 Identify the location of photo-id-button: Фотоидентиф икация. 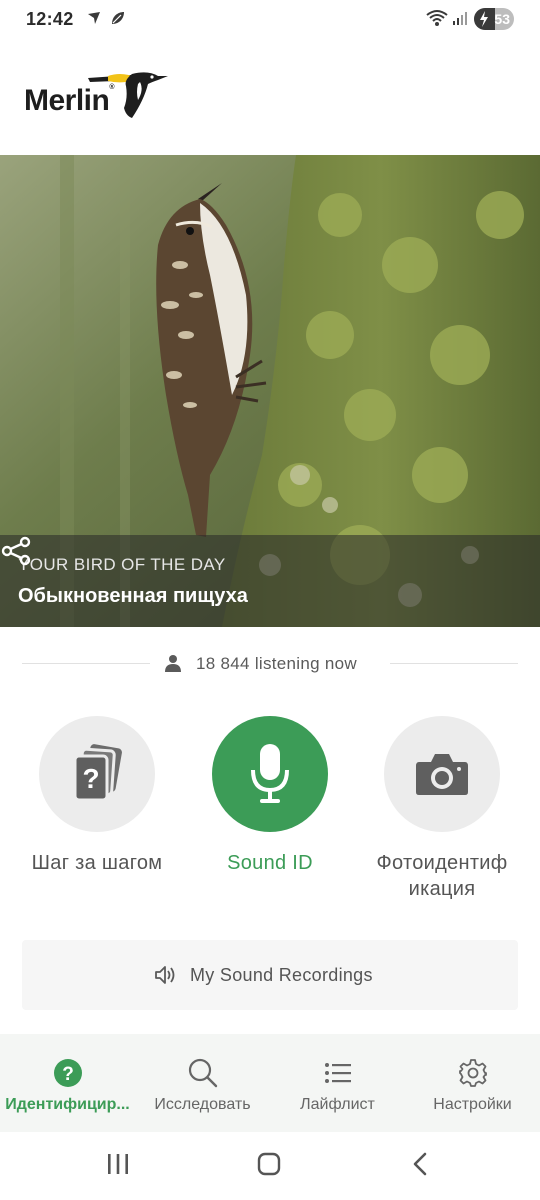
(442, 809).